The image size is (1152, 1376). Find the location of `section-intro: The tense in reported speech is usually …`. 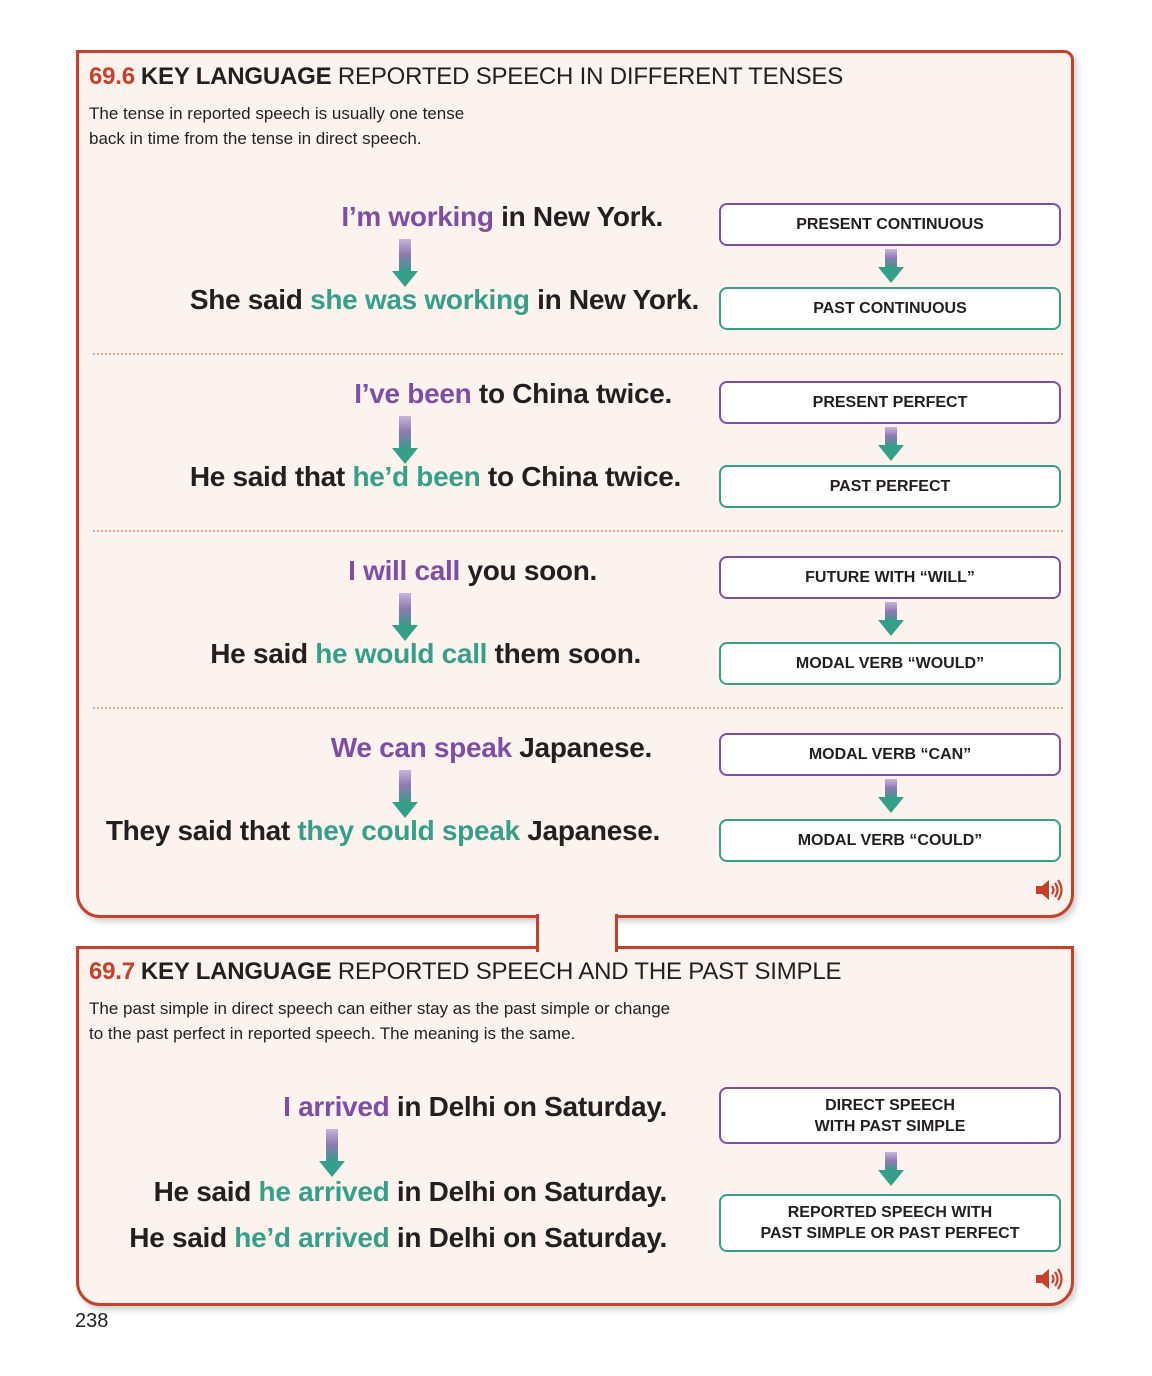

section-intro: The tense in reported speech is usually … is located at coordinates (277, 126).